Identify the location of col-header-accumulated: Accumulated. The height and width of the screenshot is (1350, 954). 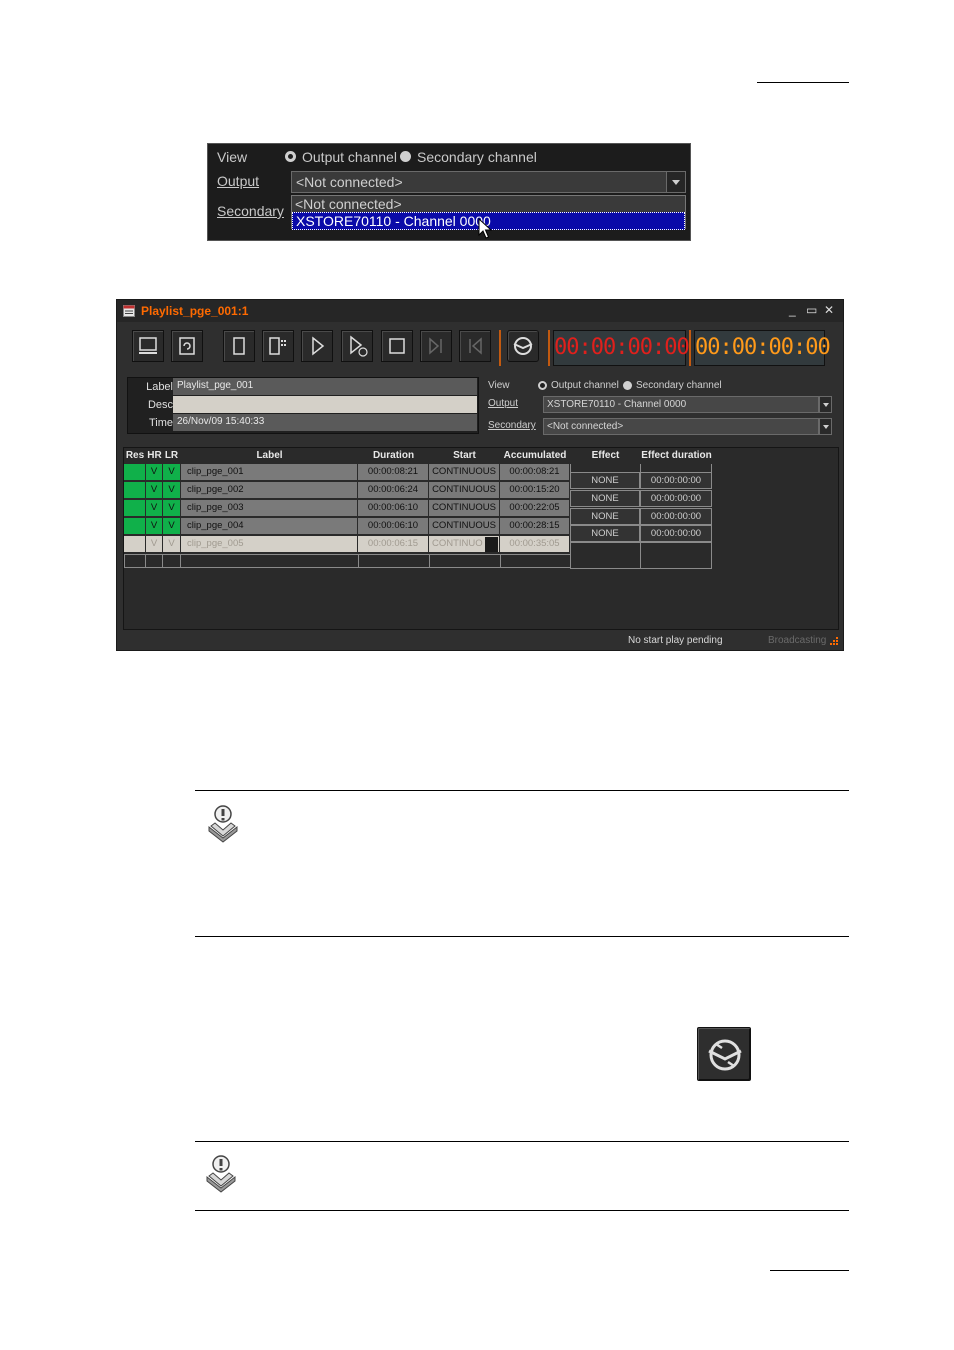
(535, 455).